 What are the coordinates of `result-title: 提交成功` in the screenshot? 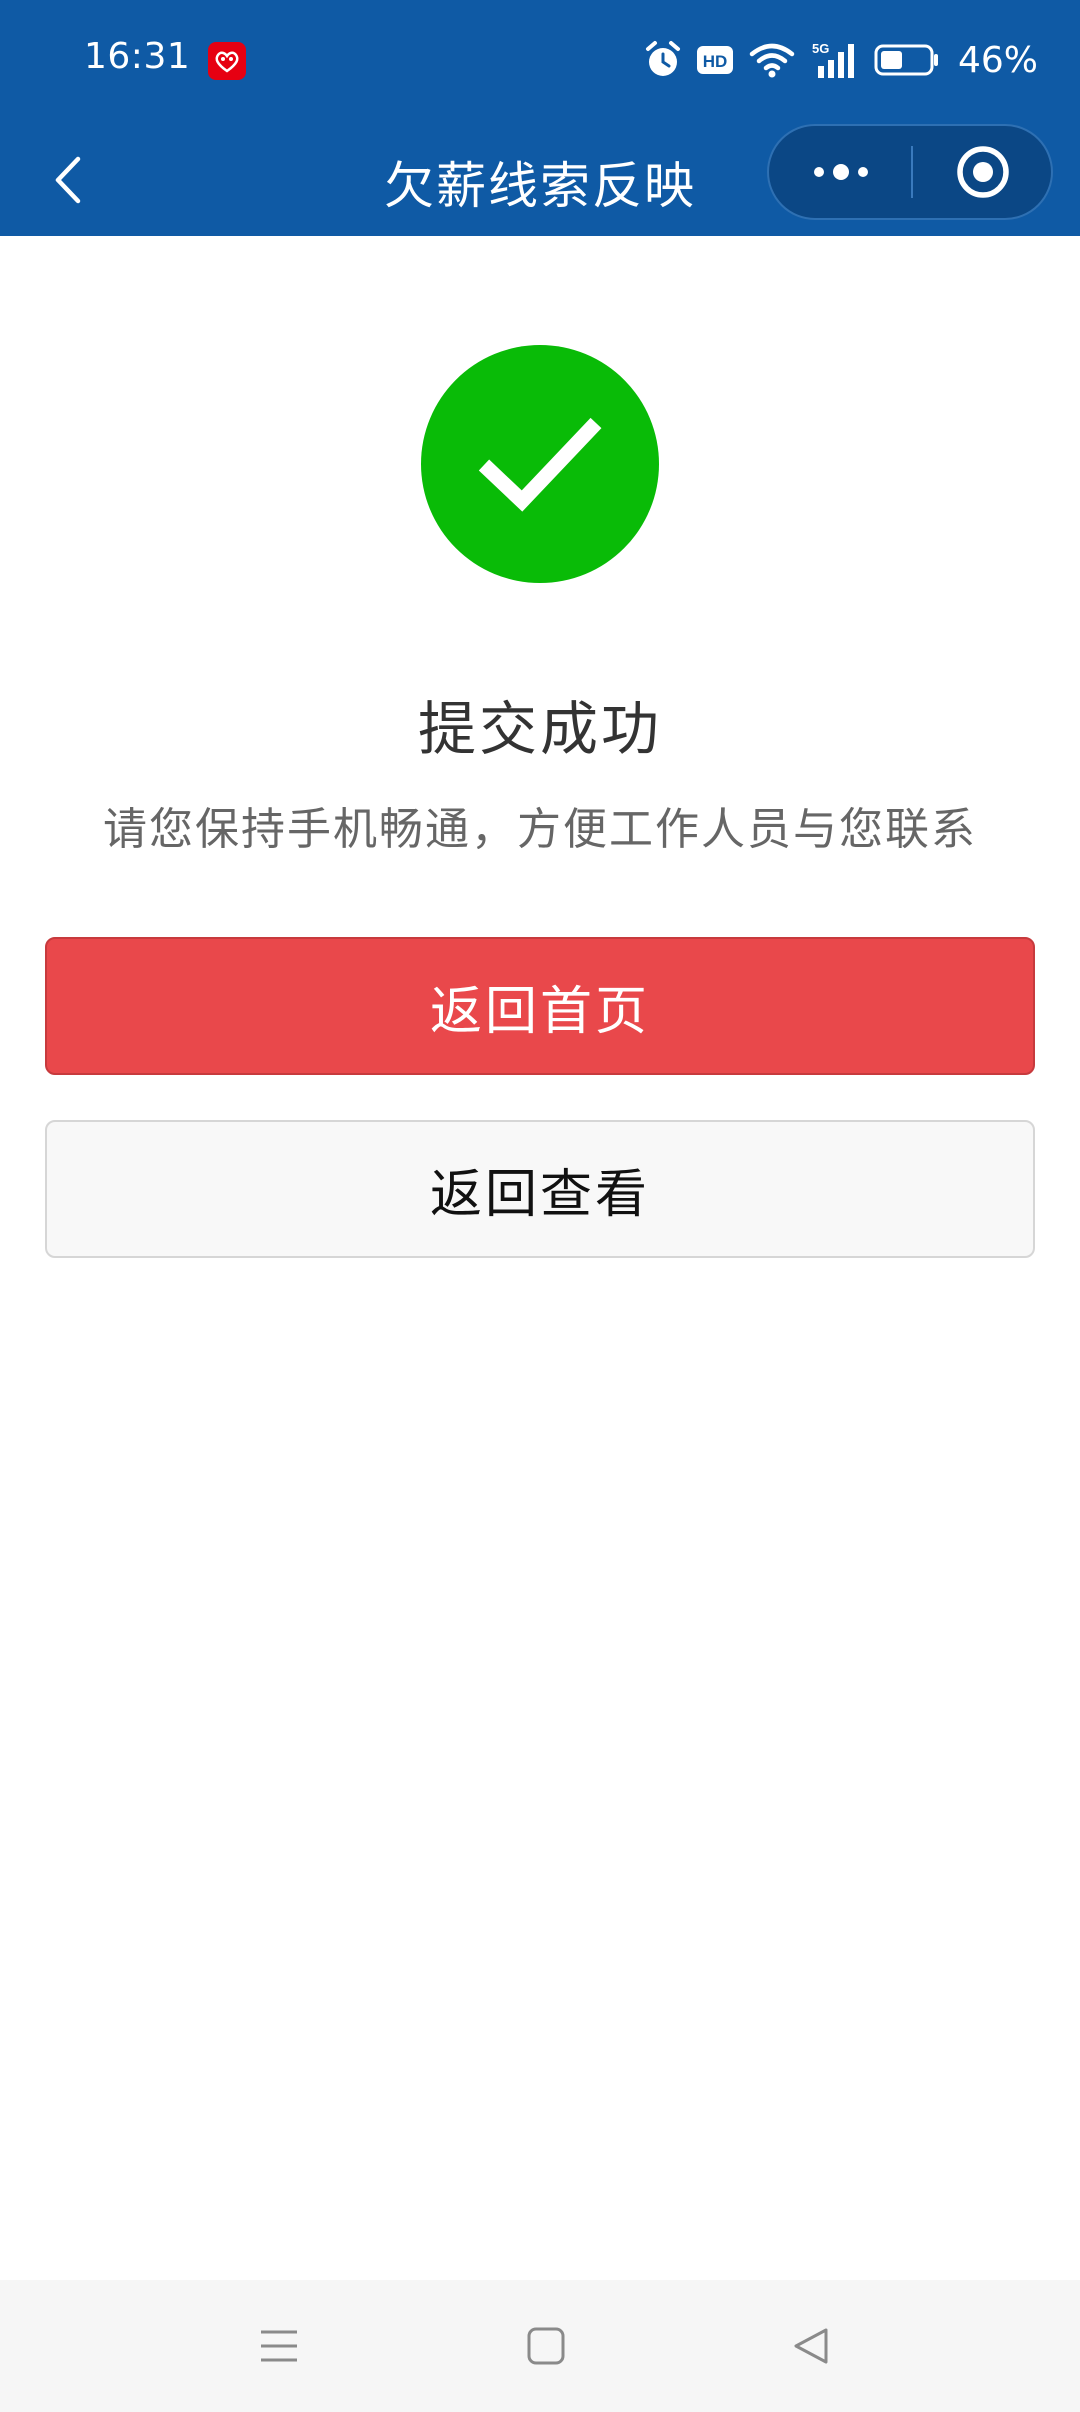 It's located at (539, 729).